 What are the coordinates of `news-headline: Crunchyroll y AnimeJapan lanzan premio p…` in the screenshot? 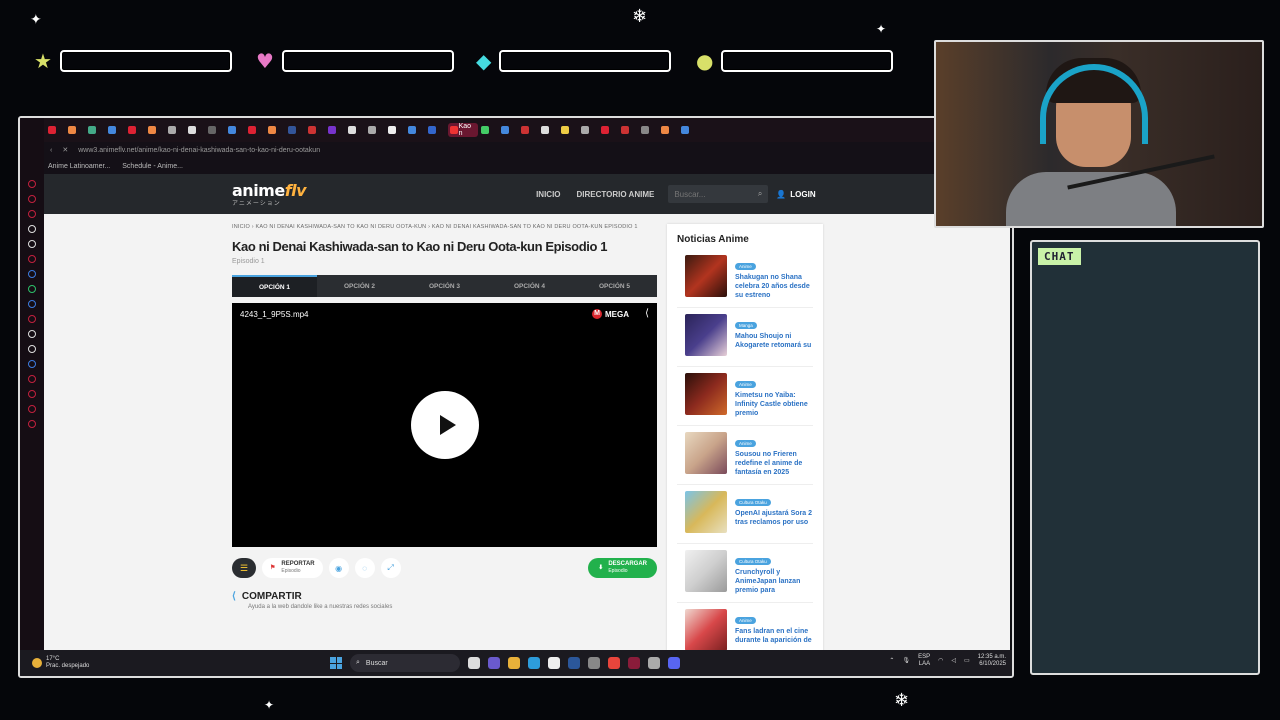 It's located at (774, 581).